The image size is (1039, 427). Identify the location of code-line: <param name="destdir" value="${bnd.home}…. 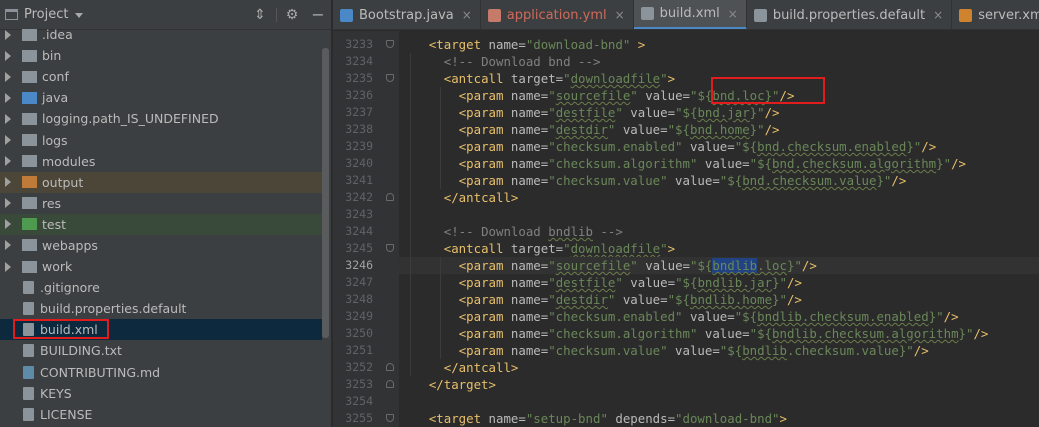
(589, 129).